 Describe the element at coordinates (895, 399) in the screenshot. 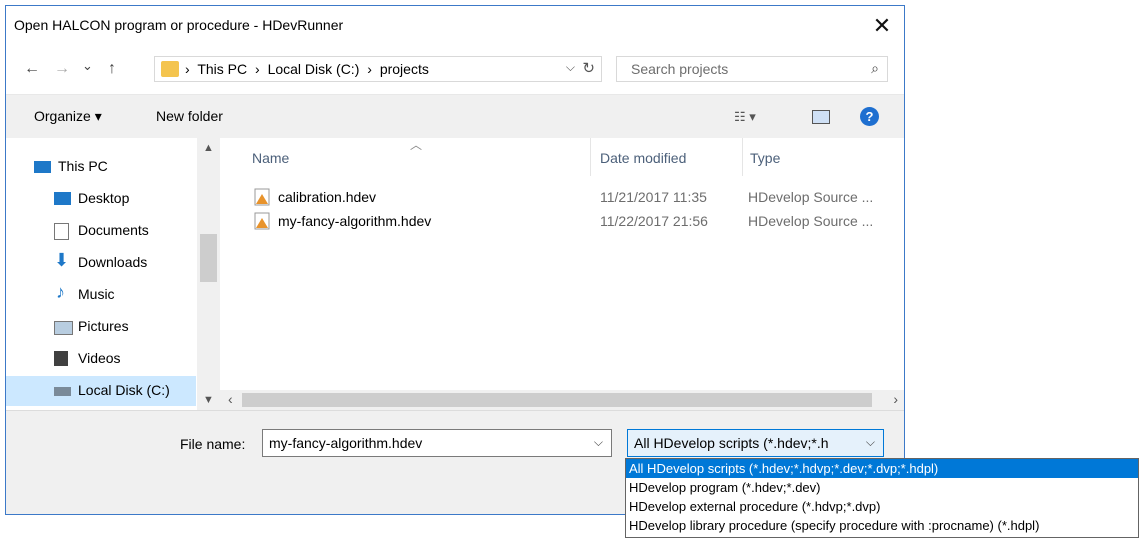

I see `scroll-right-icon: ›` at that location.